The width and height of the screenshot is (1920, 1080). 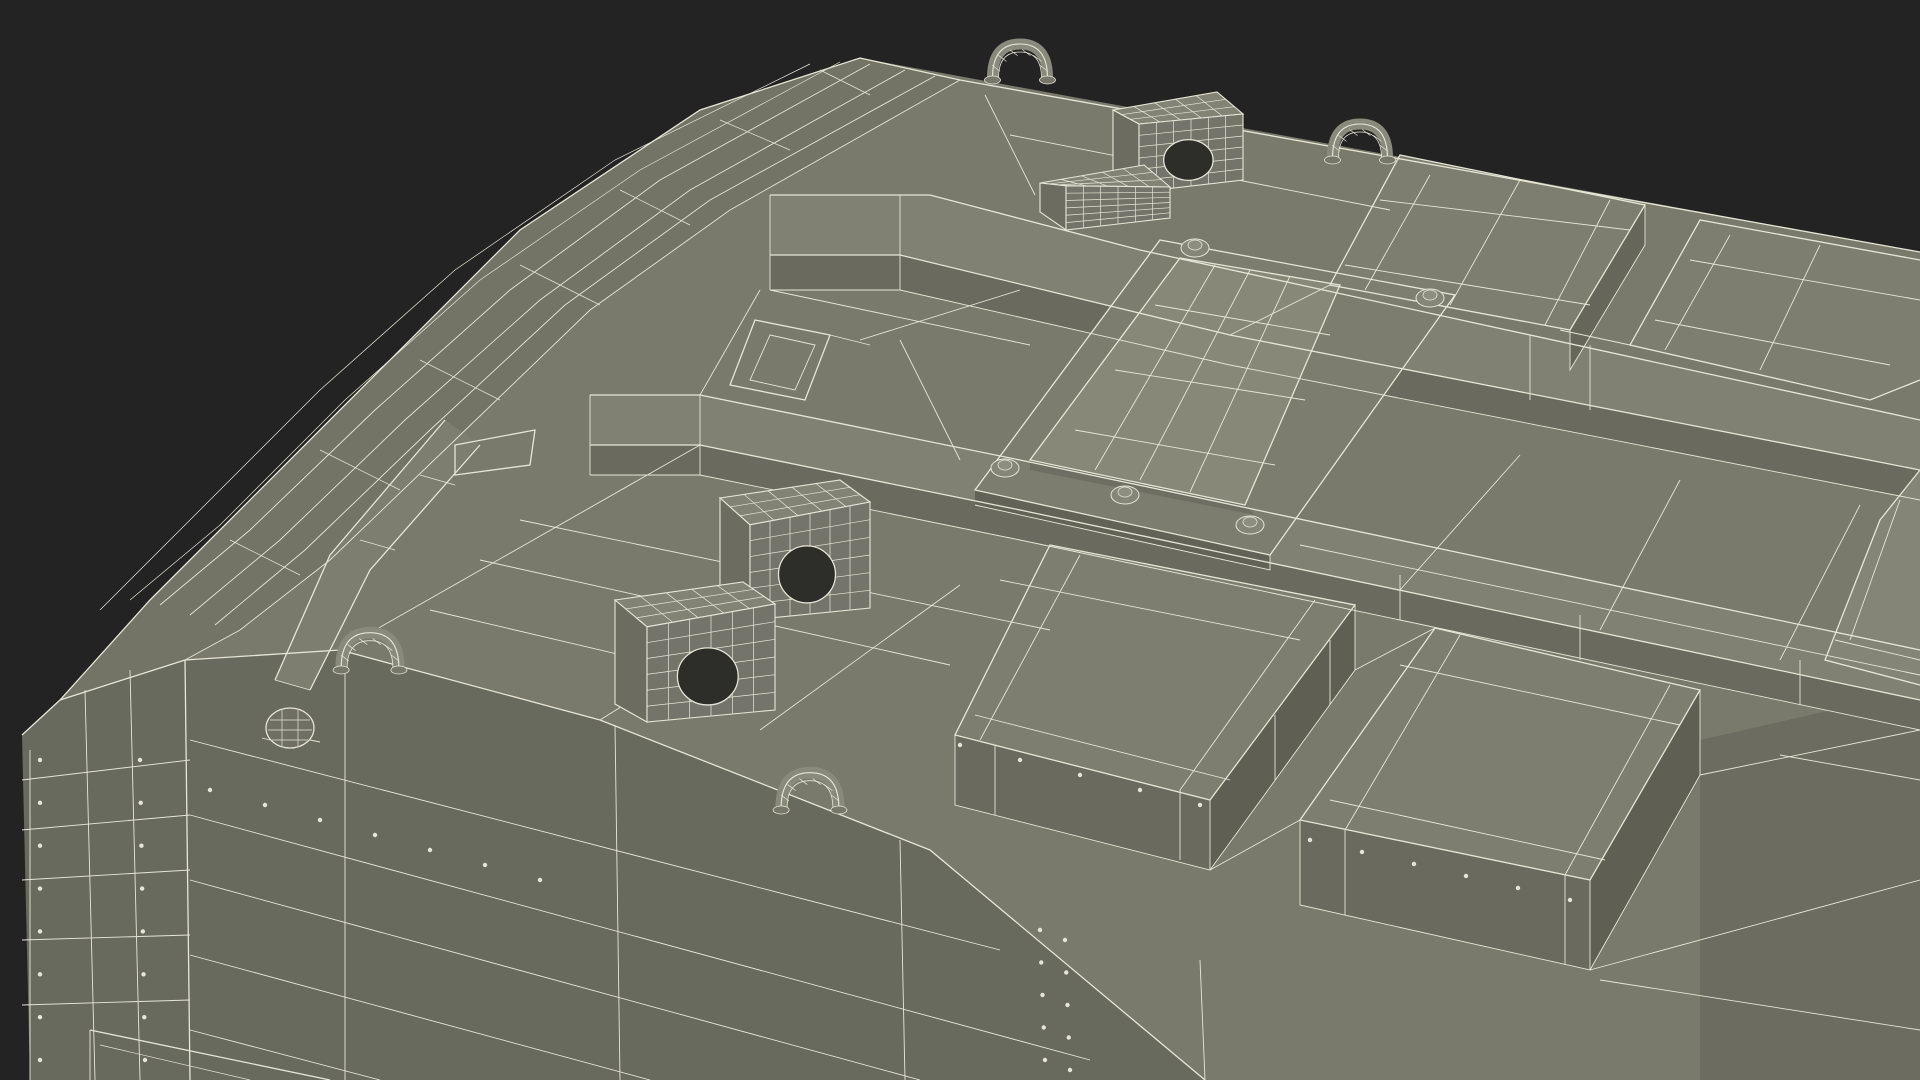 I want to click on right-wall, so click(x=1810, y=885).